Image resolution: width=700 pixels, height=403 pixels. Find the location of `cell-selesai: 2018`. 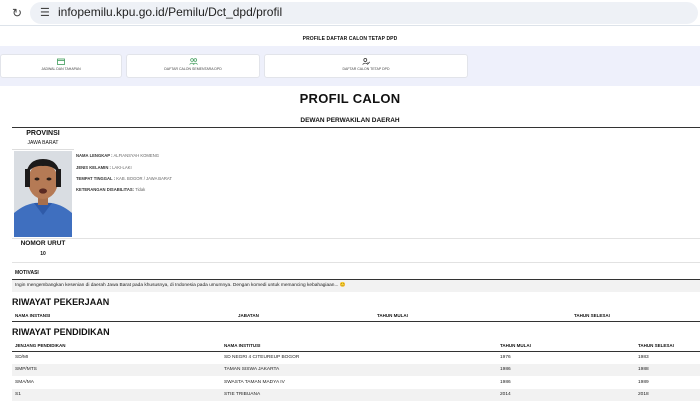

cell-selesai: 2018 is located at coordinates (643, 394).